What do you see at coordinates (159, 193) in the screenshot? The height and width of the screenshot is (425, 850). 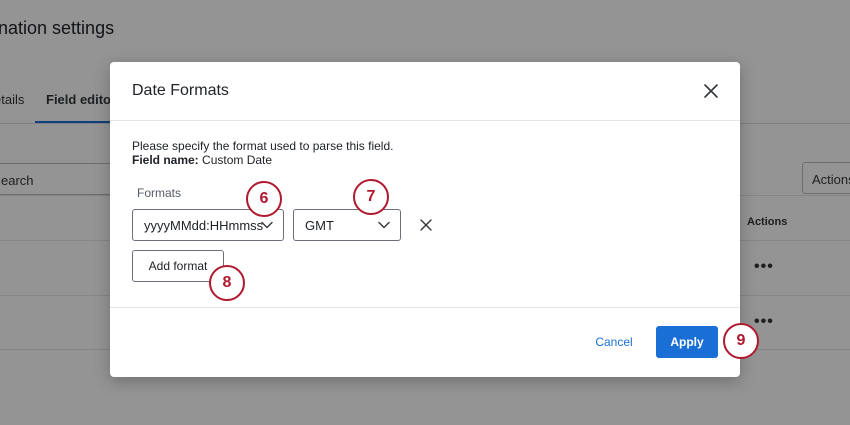 I see `formats-label: Formats` at bounding box center [159, 193].